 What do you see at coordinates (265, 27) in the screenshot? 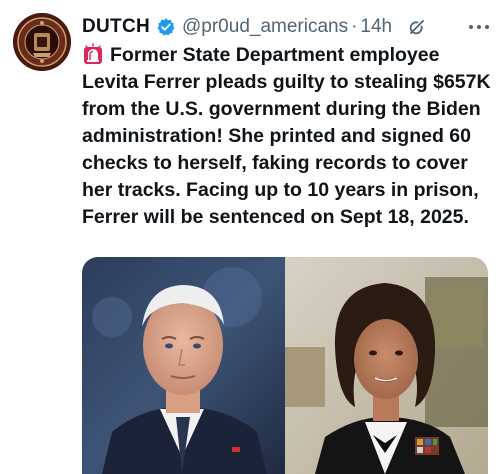
I see `handle: @pr0ud_americans` at bounding box center [265, 27].